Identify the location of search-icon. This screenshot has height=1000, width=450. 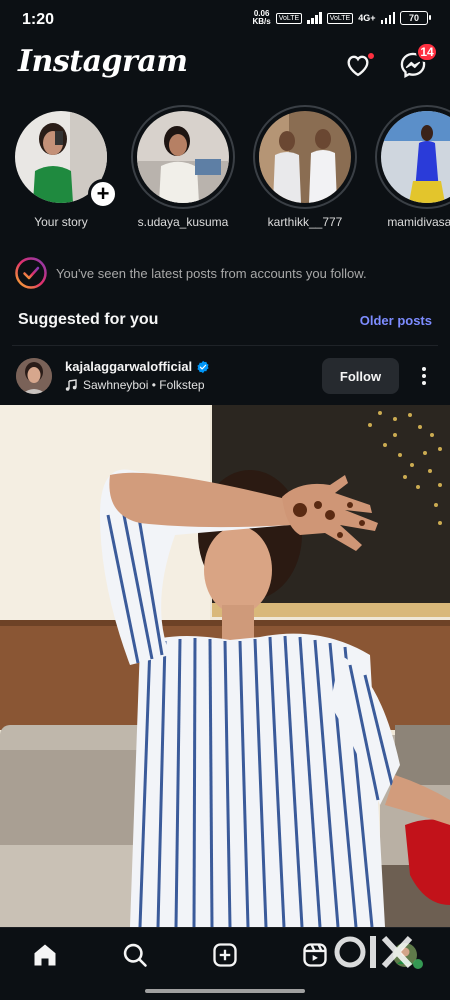
(135, 955).